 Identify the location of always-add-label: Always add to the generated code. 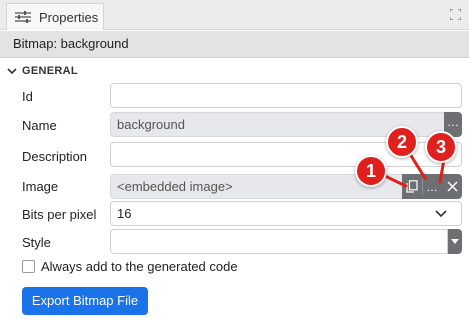
(139, 266).